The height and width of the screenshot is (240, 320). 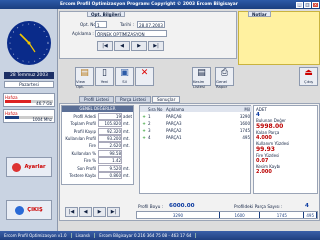 I want to click on parts-row-no: 2, so click(x=149, y=123).